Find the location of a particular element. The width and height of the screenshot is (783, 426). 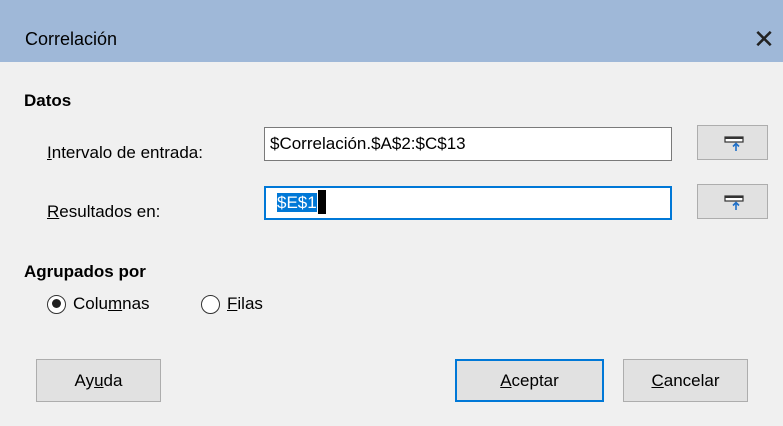

radio-rows-label: Filas is located at coordinates (245, 304).